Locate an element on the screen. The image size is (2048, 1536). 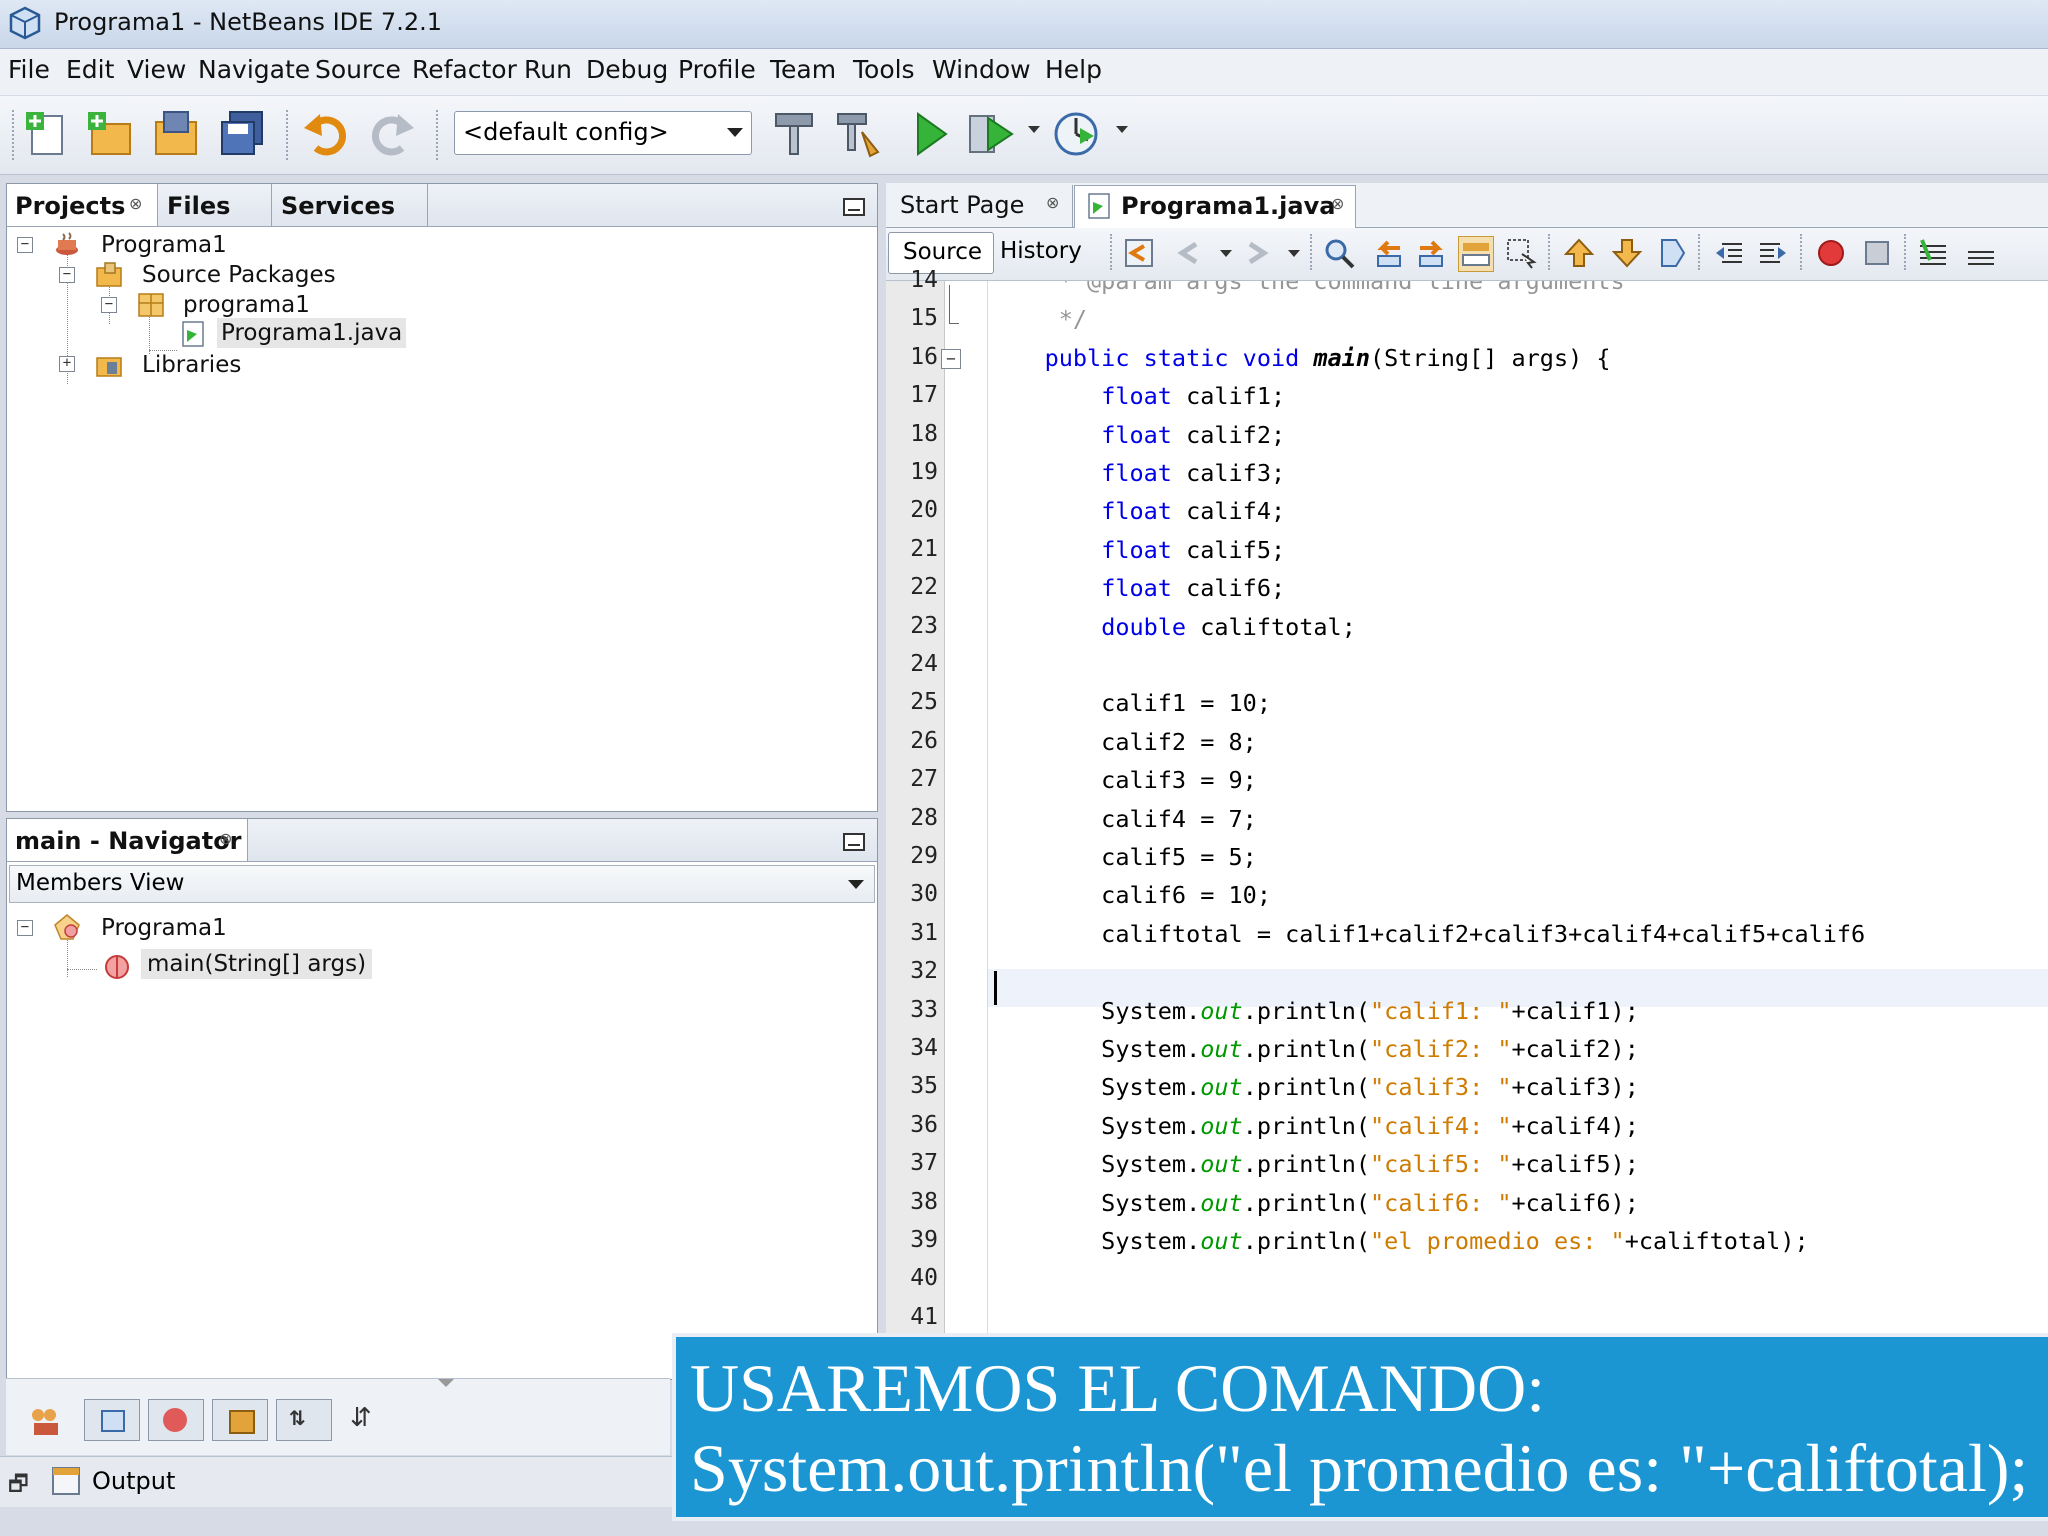
menu-debug: Debug is located at coordinates (627, 69).